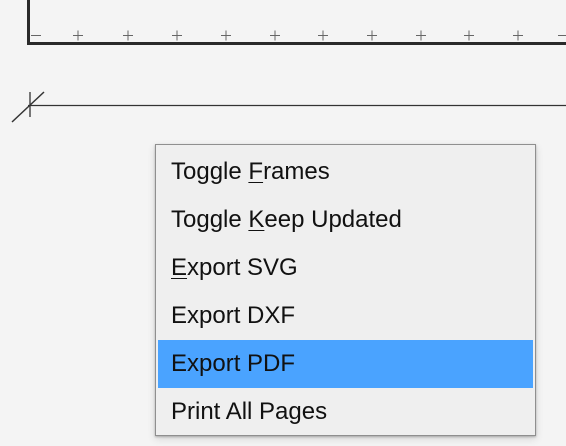 This screenshot has height=446, width=566. I want to click on menu-item-toggle-frames: Toggle Frames, so click(345, 172).